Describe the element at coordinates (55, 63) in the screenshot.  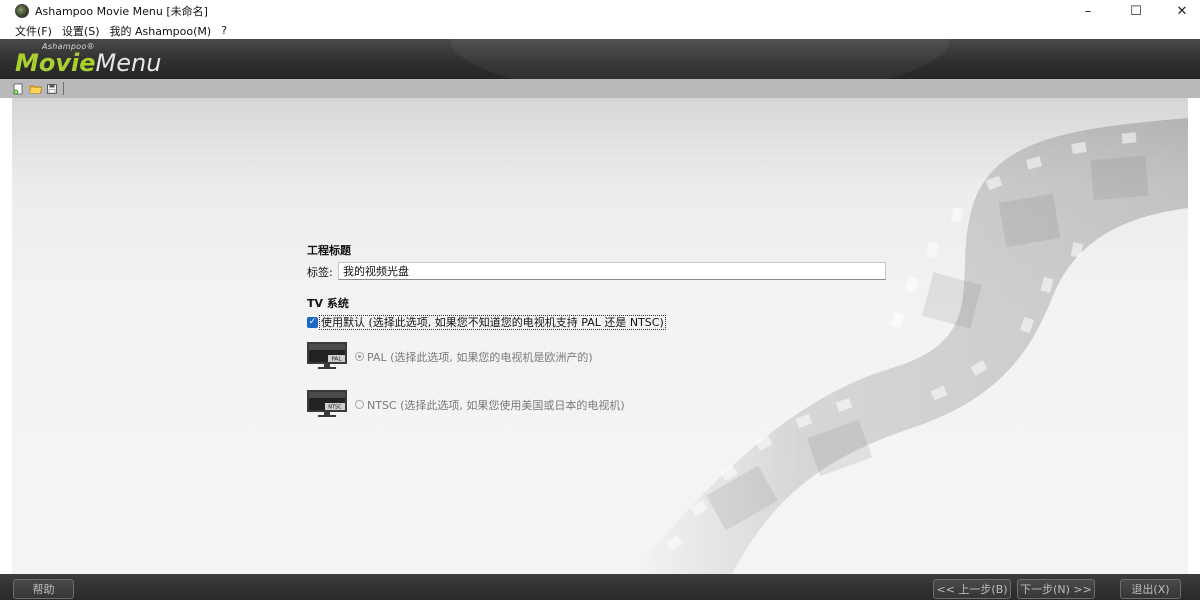
I see `brand-logo-movie: Movie` at that location.